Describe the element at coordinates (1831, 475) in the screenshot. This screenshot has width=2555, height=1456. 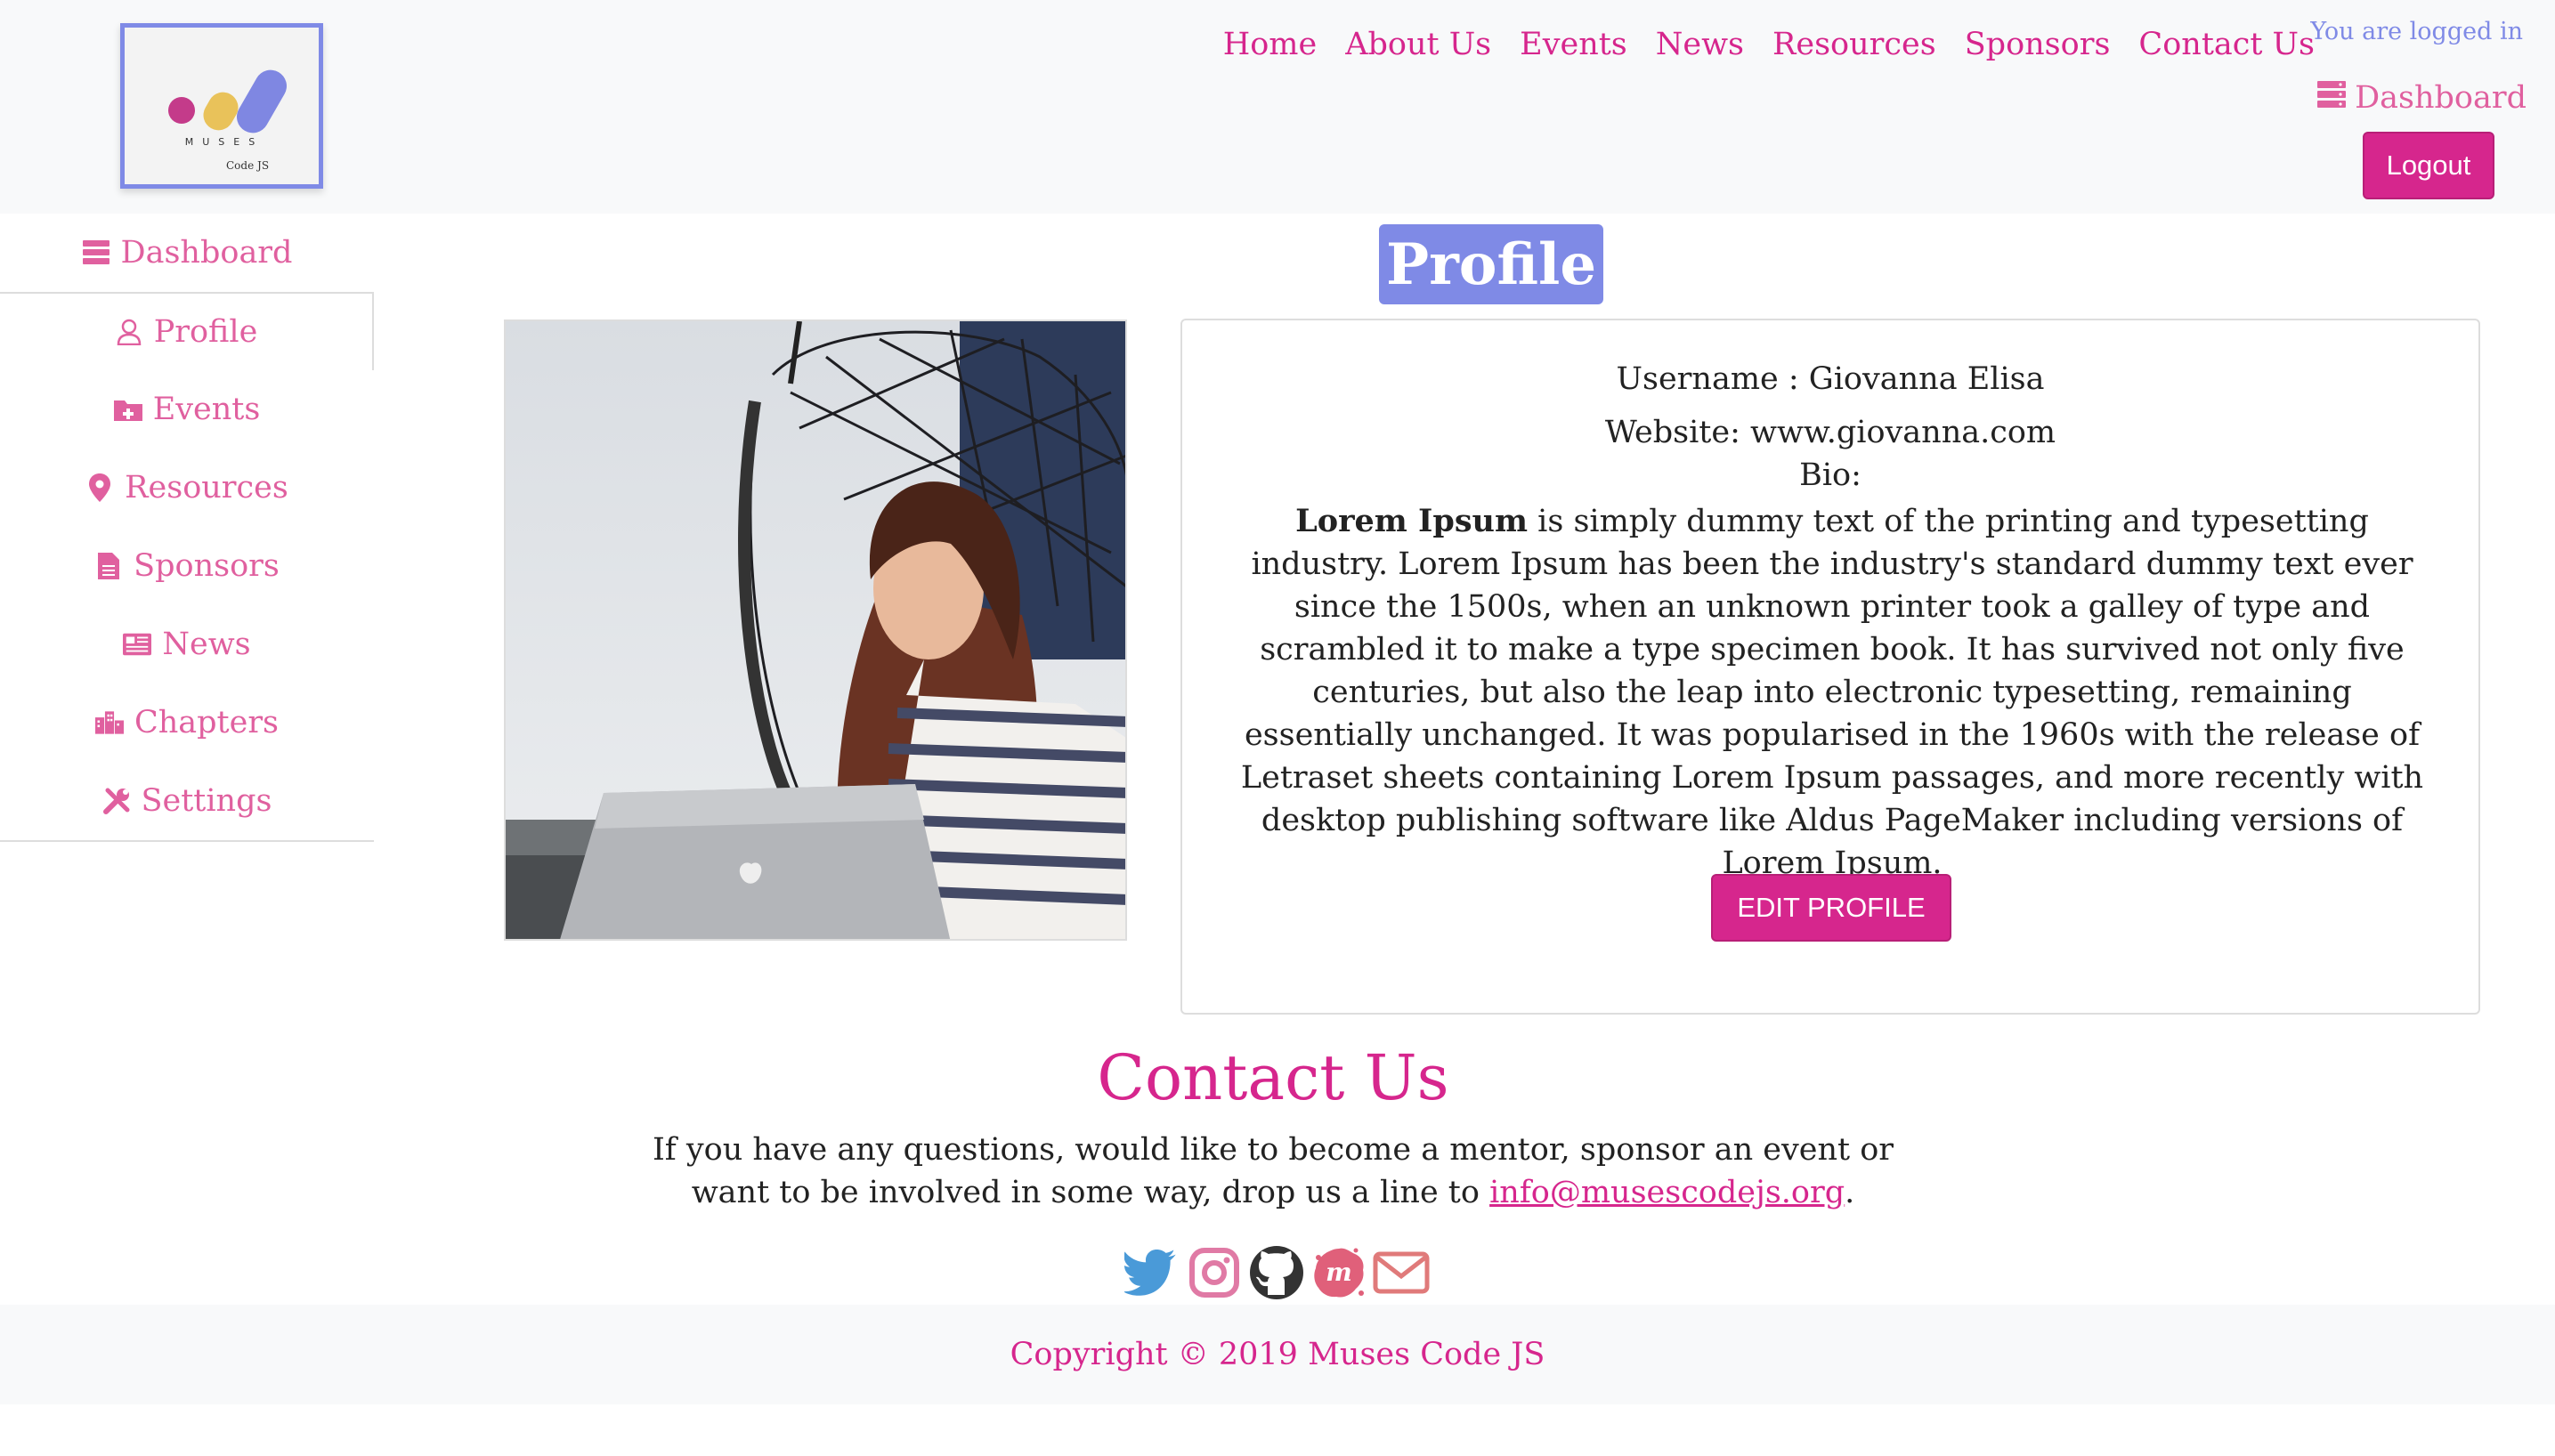
I see `profile-bio-label: Bio:` at that location.